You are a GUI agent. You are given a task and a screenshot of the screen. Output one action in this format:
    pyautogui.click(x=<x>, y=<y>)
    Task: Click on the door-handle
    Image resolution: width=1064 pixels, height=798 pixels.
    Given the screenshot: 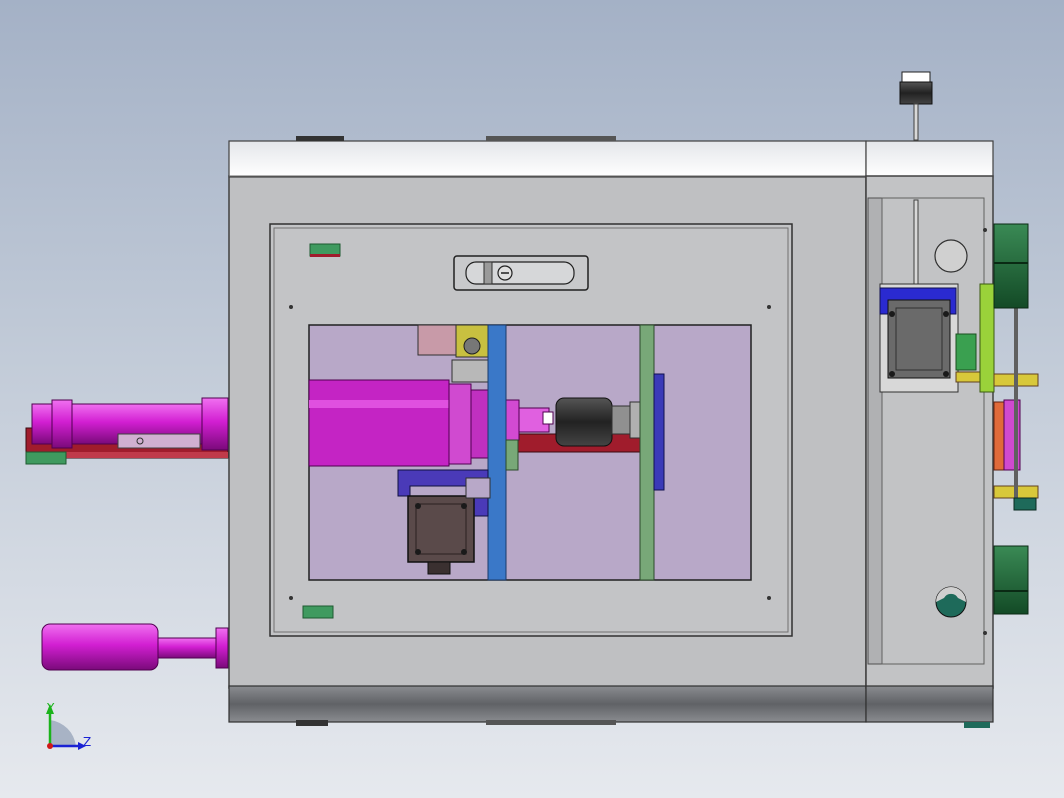 What is the action you would take?
    pyautogui.click(x=521, y=273)
    